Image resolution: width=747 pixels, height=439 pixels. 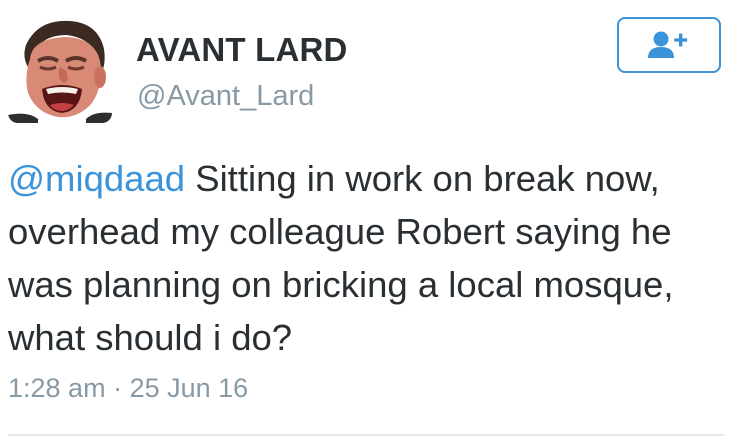 What do you see at coordinates (57, 388) in the screenshot?
I see `tweet-time: 1:28 am` at bounding box center [57, 388].